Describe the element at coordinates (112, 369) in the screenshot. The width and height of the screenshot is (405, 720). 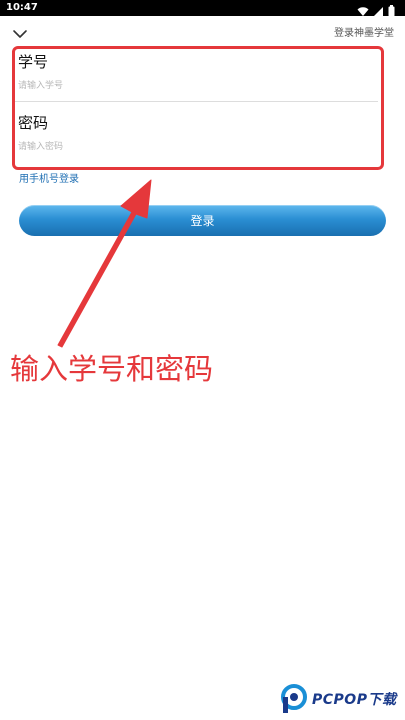
I see `annotation-caption: 输入学号和密码` at that location.